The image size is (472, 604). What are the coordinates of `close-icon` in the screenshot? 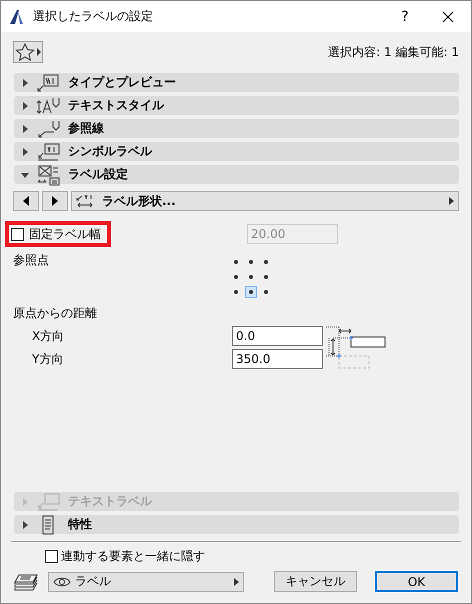 It's located at (448, 16).